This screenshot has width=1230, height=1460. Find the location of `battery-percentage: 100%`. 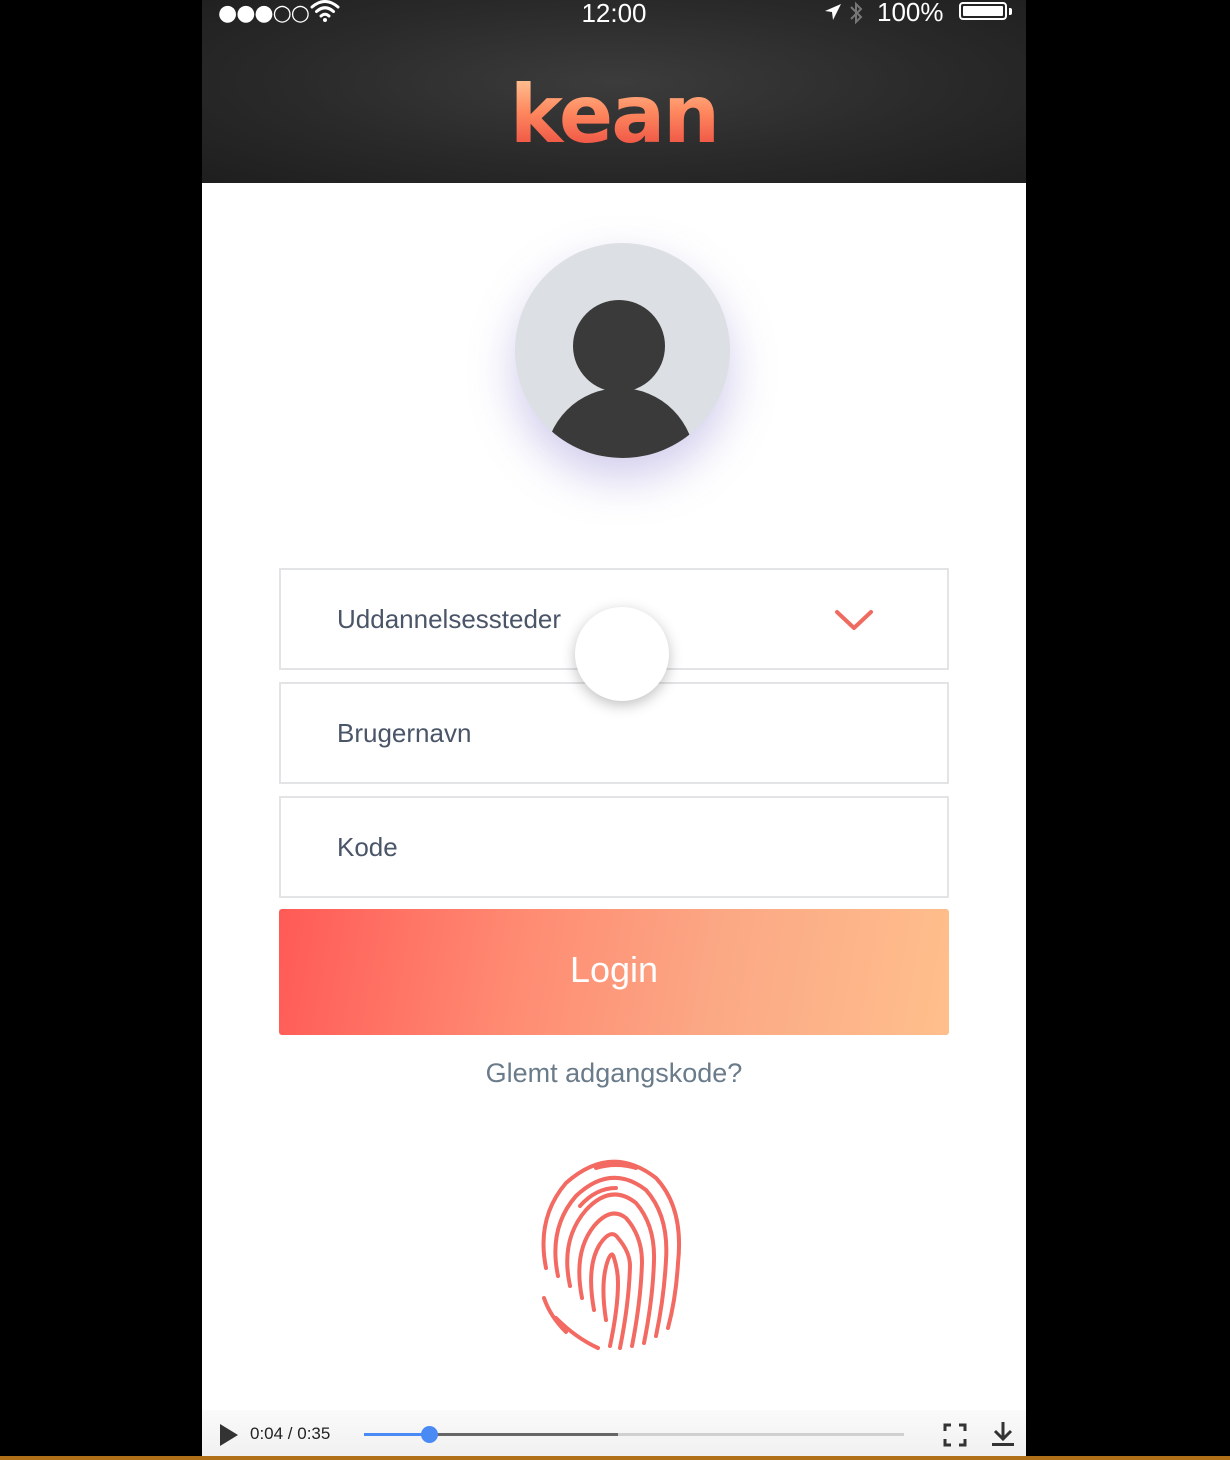

battery-percentage: 100% is located at coordinates (910, 13).